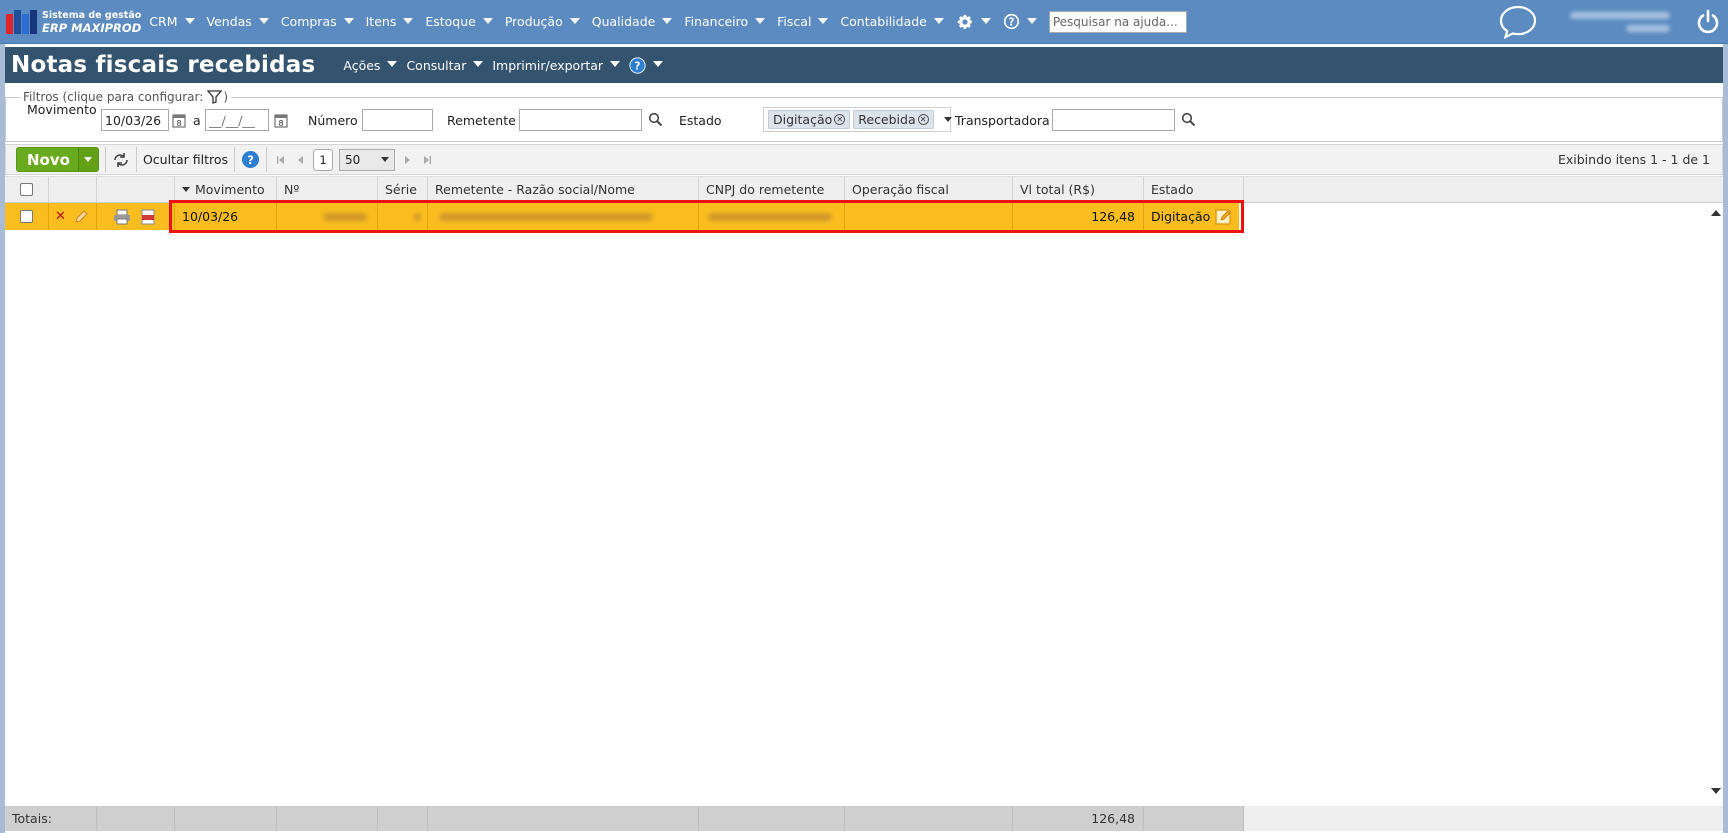 The height and width of the screenshot is (833, 1728). Describe the element at coordinates (1020, 21) in the screenshot. I see `menu-help: ?` at that location.